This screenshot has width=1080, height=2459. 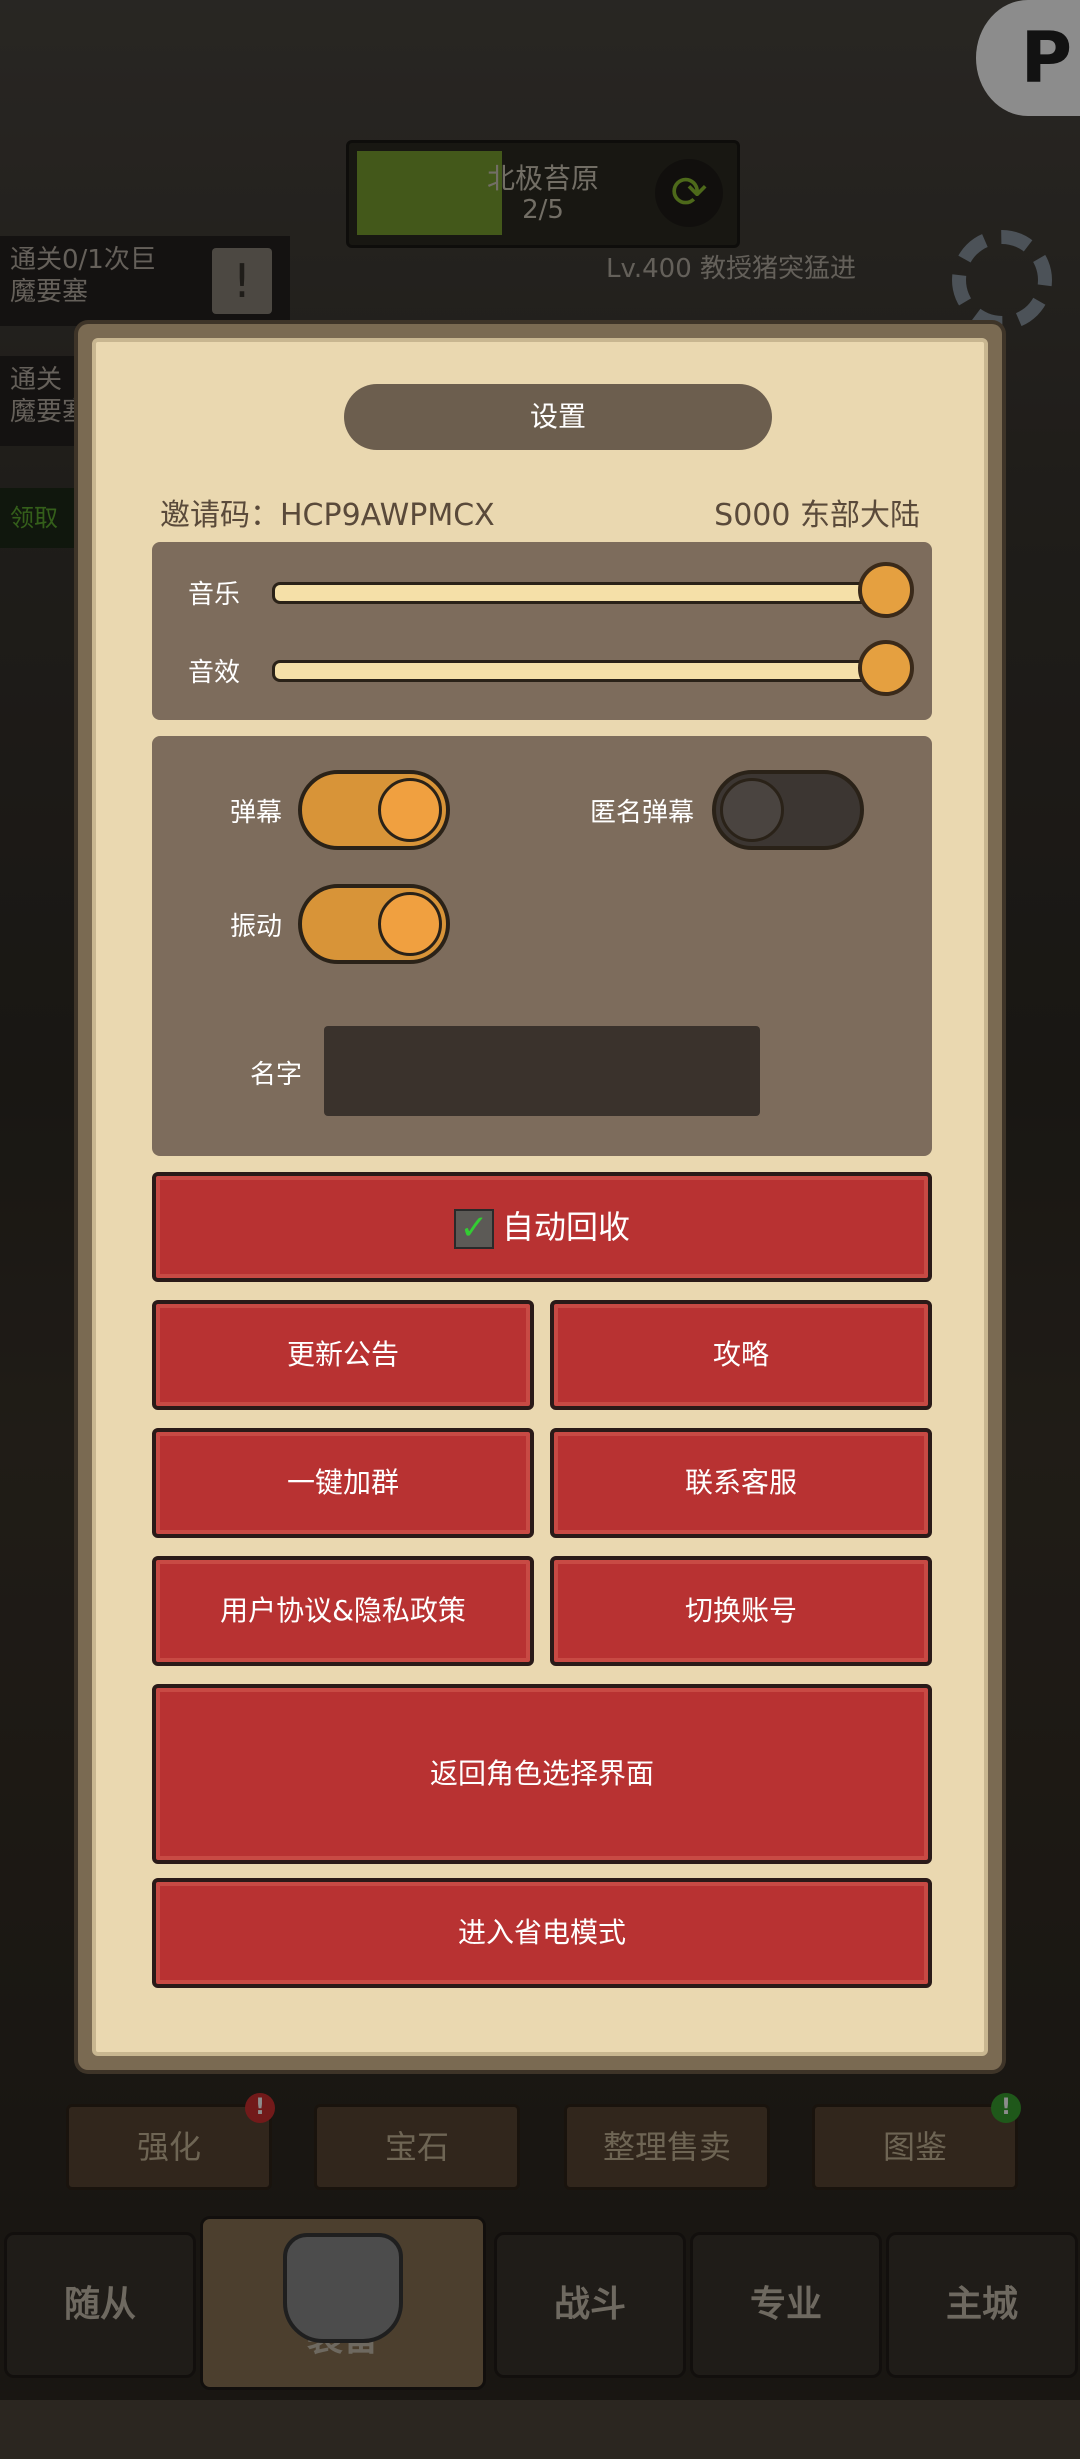 What do you see at coordinates (565, 1227) in the screenshot?
I see `auto-recycle-label: 自动回收` at bounding box center [565, 1227].